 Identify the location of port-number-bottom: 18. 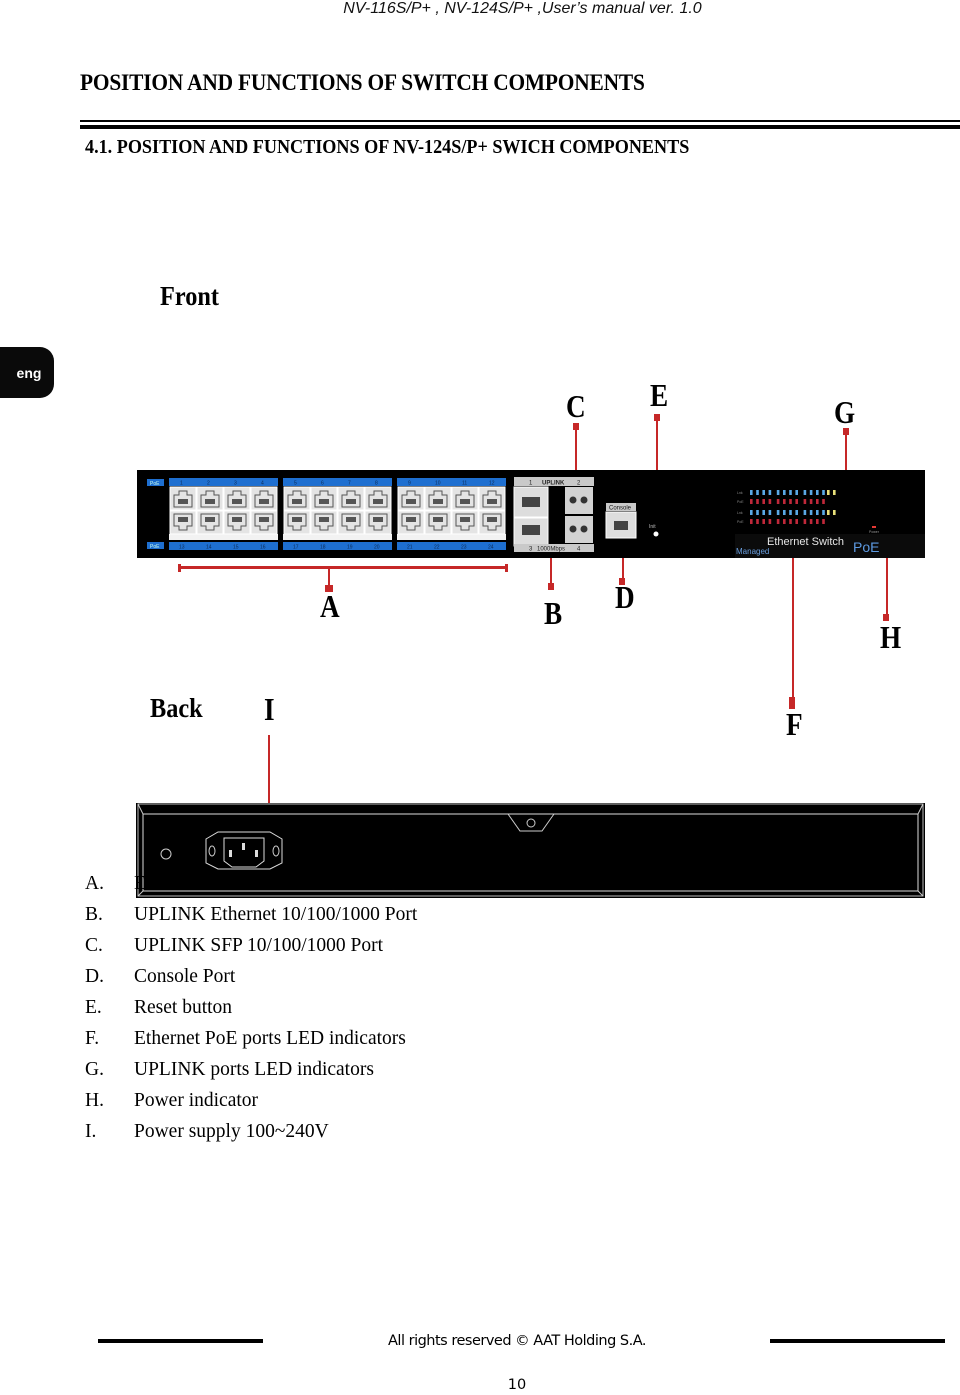
(323, 548).